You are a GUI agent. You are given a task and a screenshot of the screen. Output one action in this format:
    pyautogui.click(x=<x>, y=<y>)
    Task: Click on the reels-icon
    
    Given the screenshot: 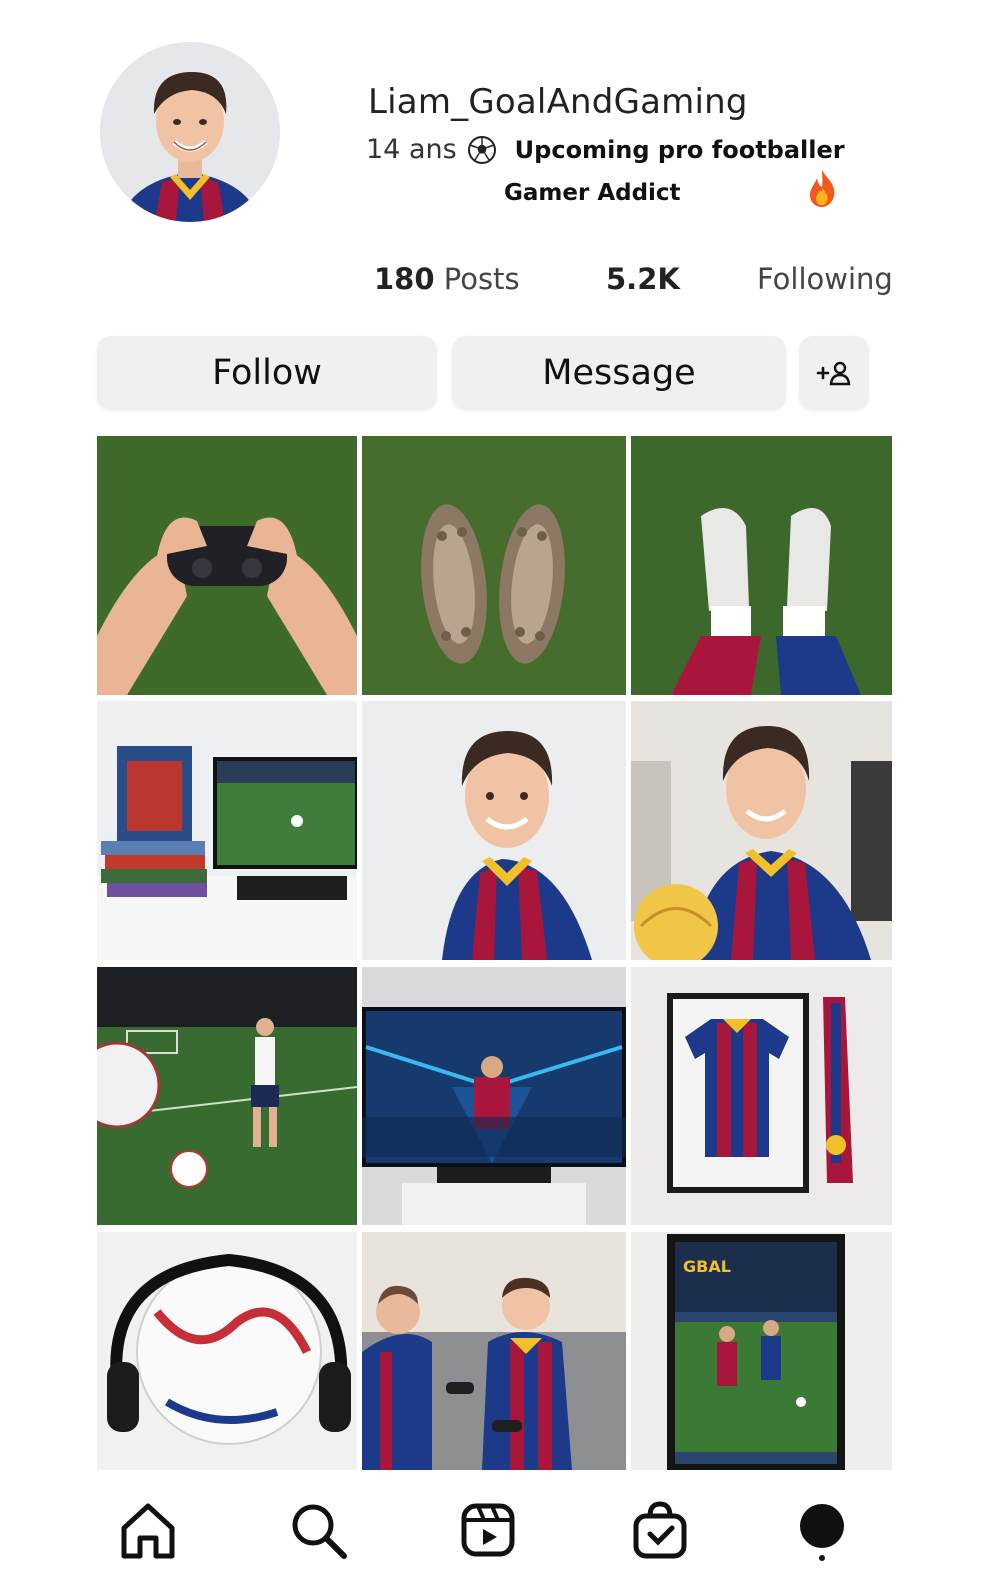 What is the action you would take?
    pyautogui.click(x=488, y=1530)
    